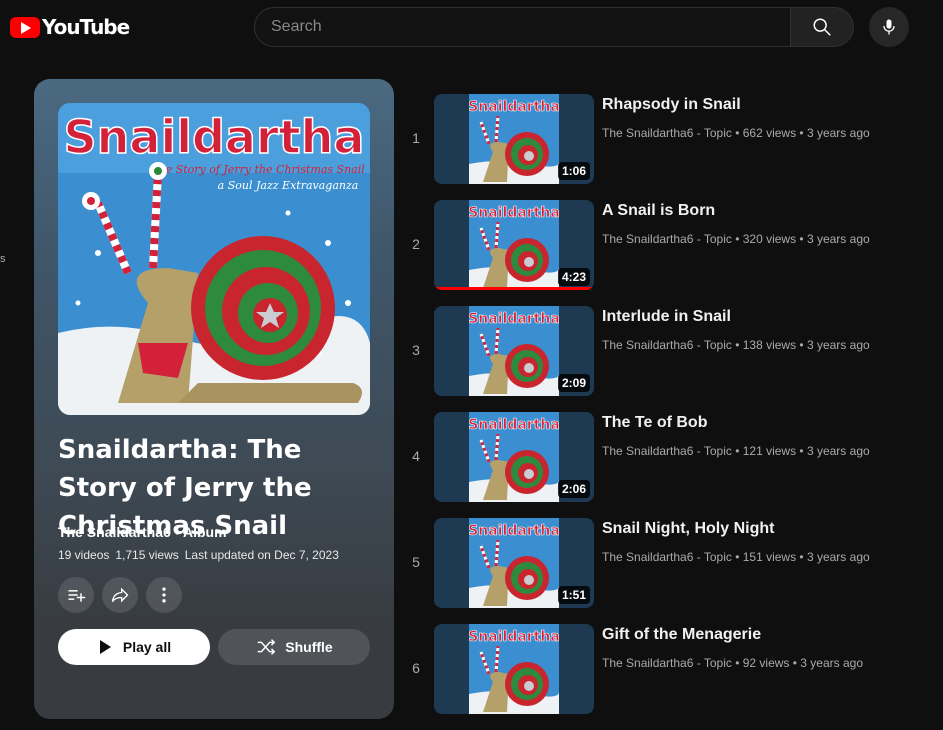 The height and width of the screenshot is (730, 943). I want to click on video-duration: 4:23, so click(573, 277).